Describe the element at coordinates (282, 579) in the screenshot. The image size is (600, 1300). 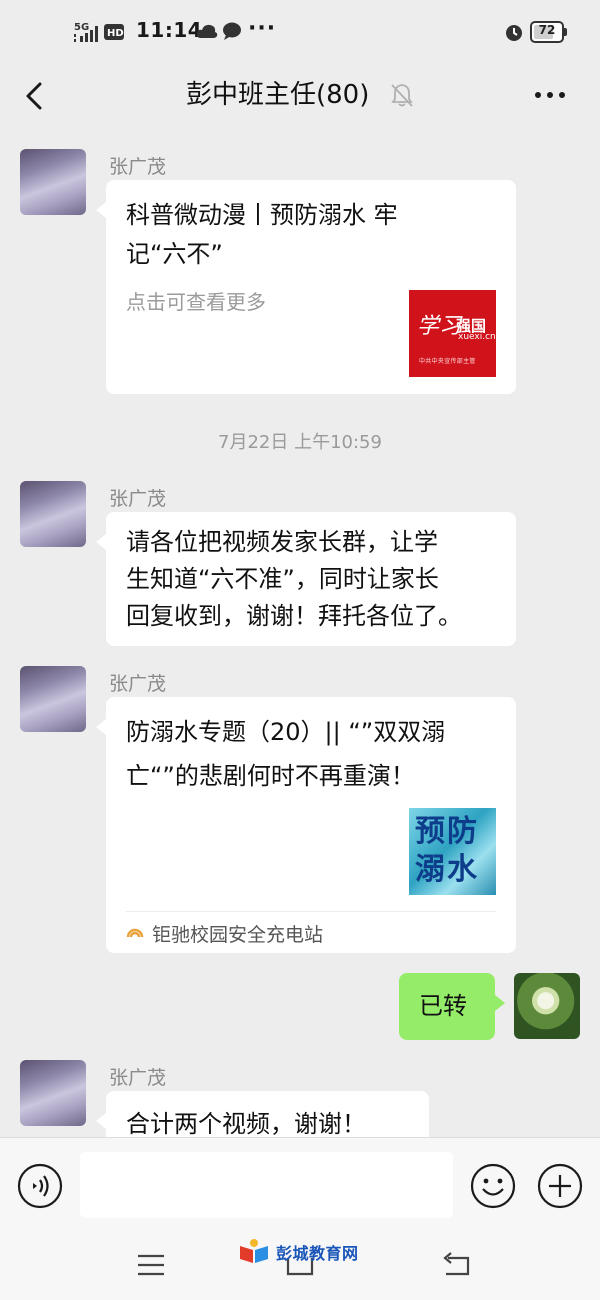
I see `message-text-line: 生知道“六不准”，同时让家长` at that location.